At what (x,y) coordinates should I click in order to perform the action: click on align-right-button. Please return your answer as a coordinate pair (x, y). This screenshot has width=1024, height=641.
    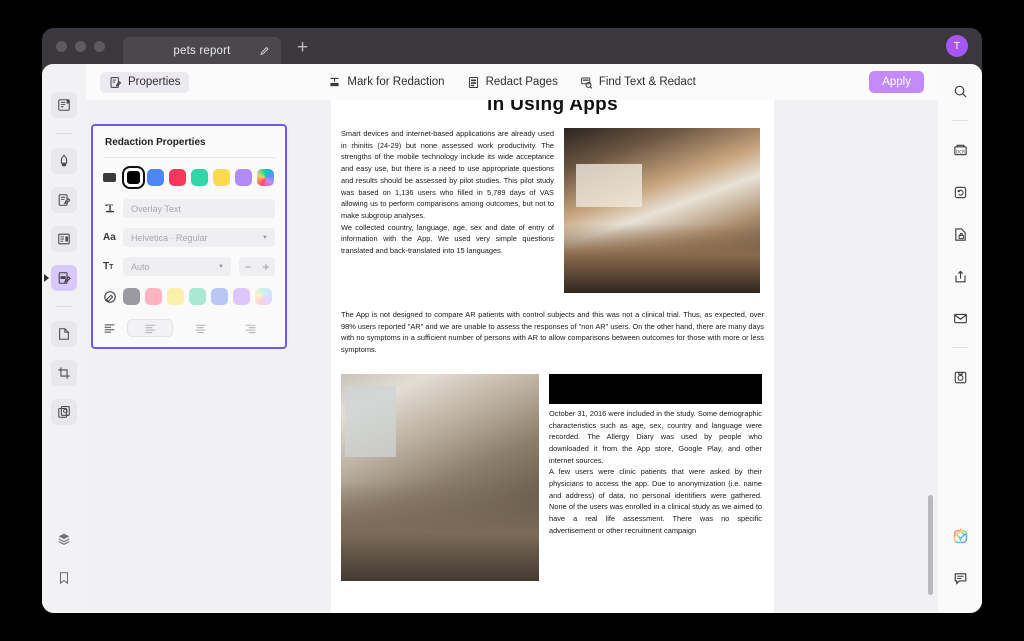
    Looking at the image, I should click on (250, 328).